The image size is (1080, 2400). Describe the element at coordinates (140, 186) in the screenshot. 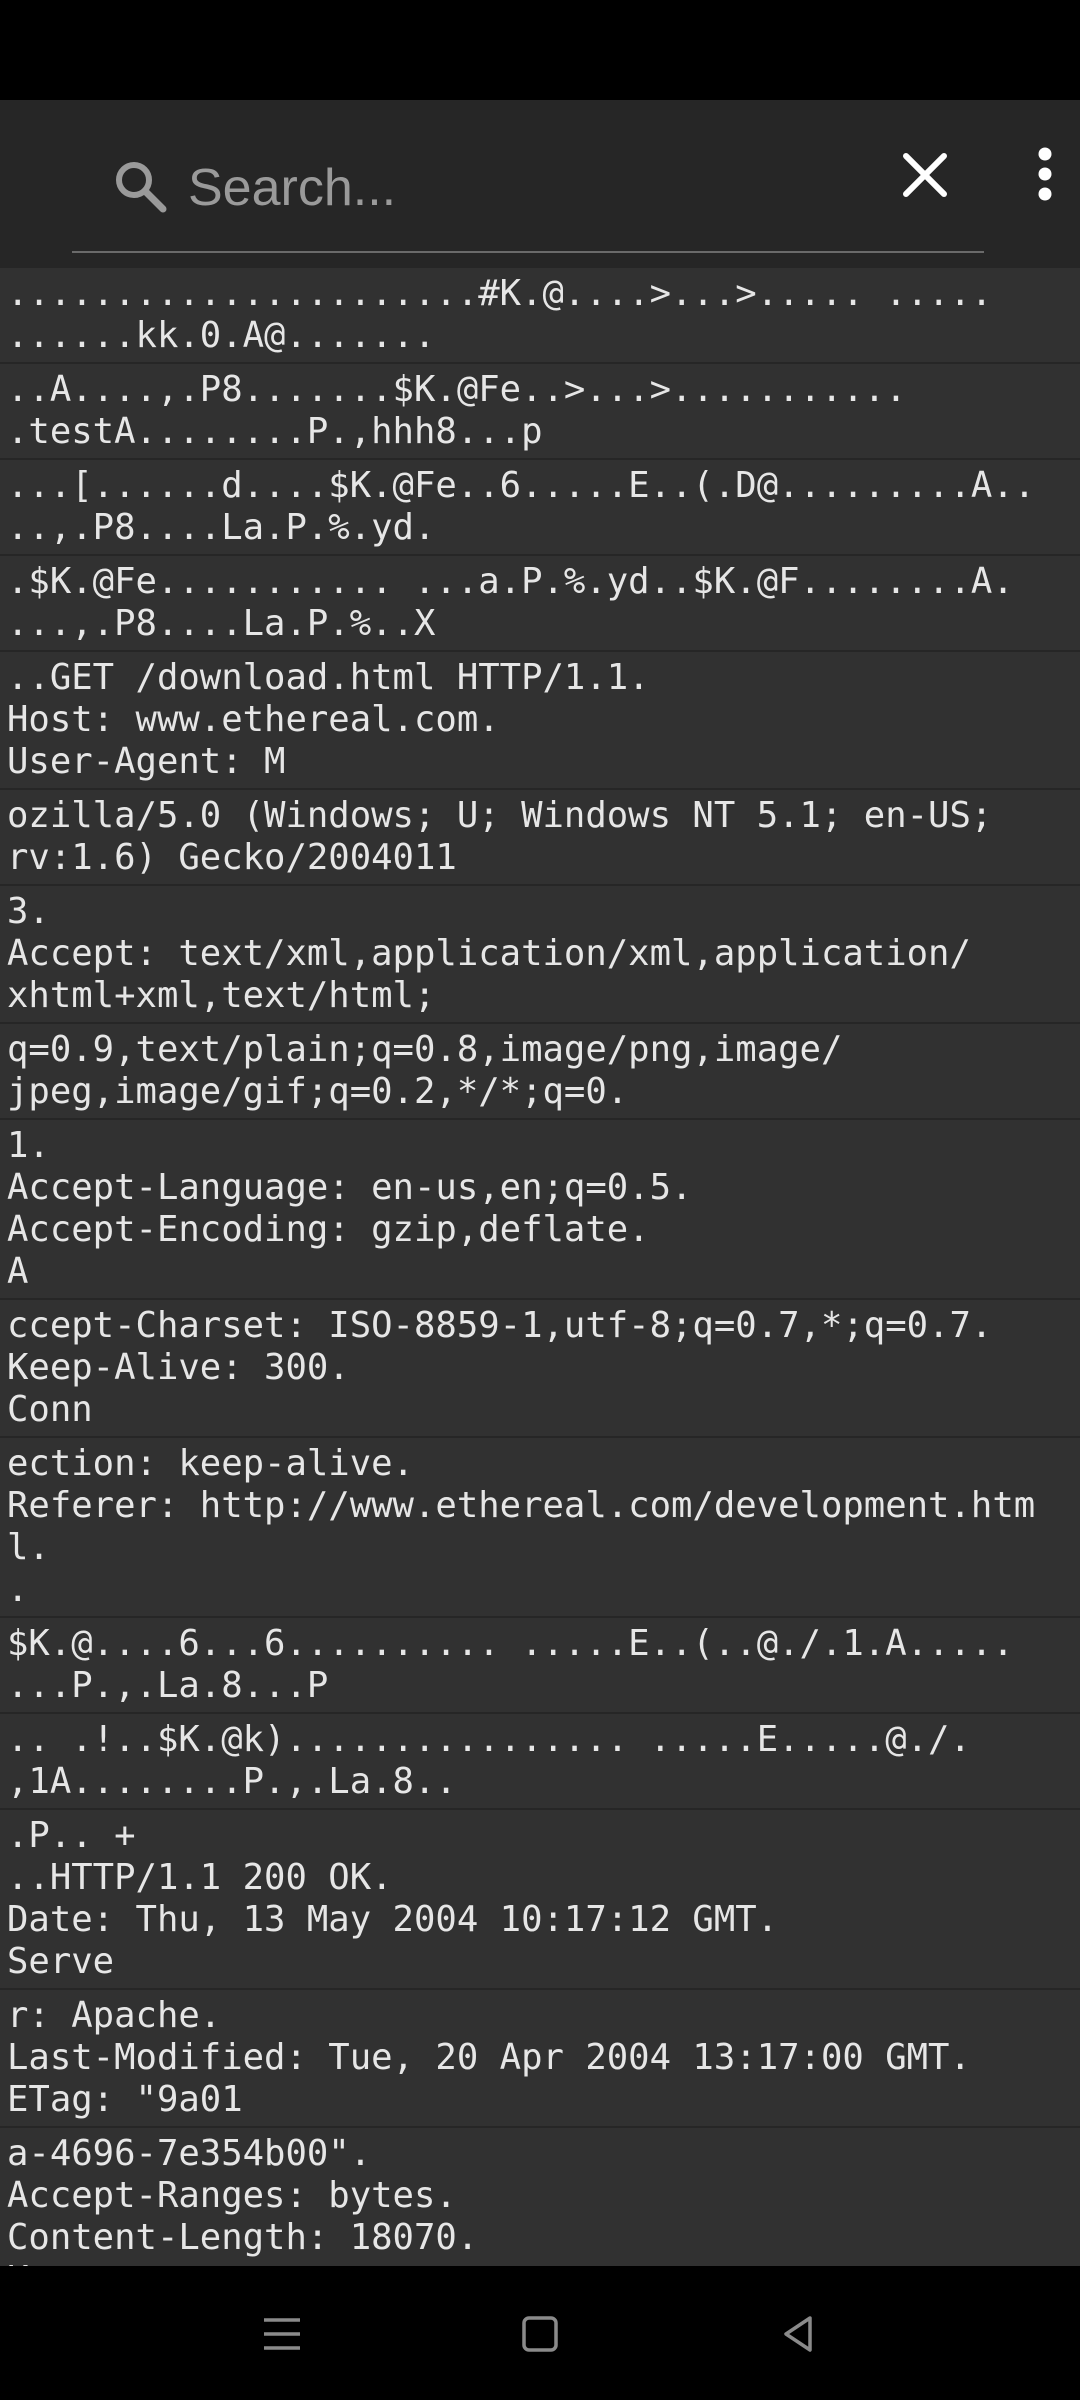

I see `search-icon` at that location.